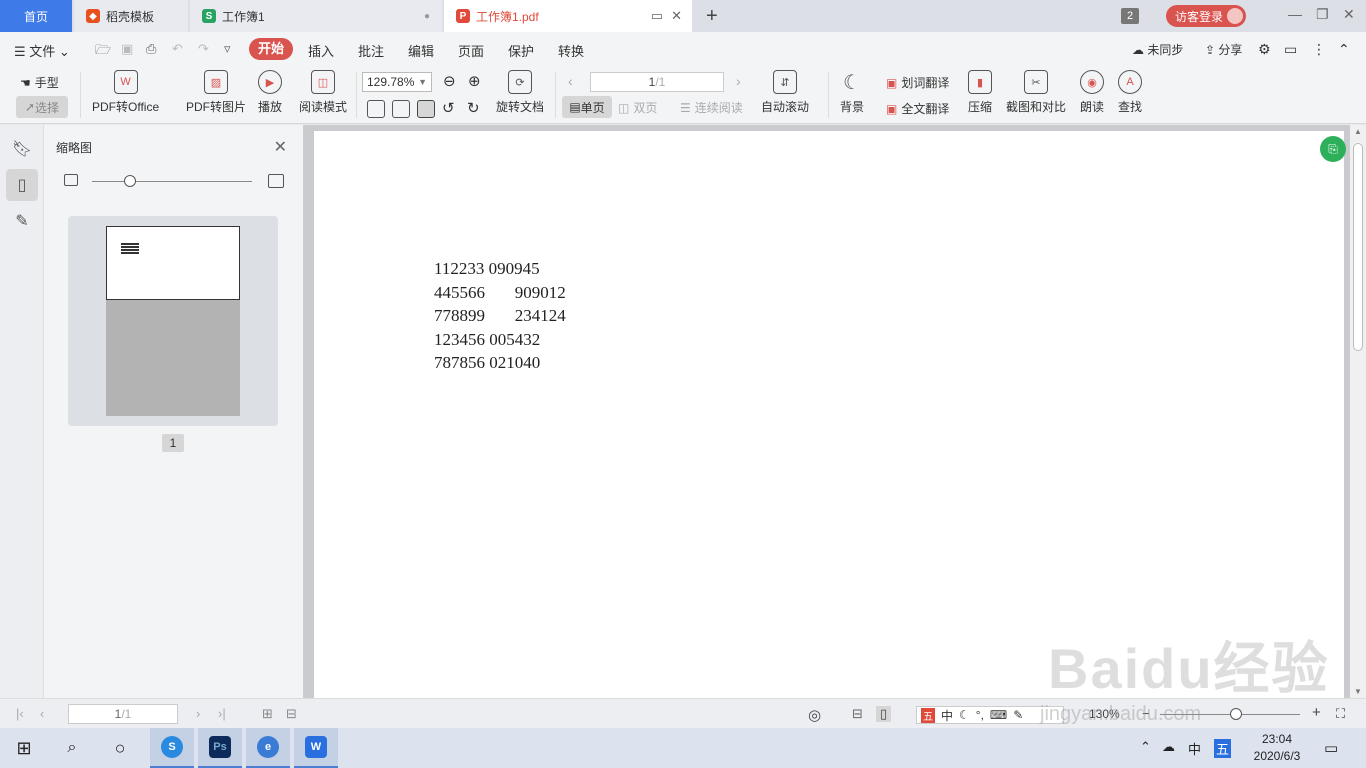  Describe the element at coordinates (71, 180) in the screenshot. I see `small-thumb-icon` at that location.